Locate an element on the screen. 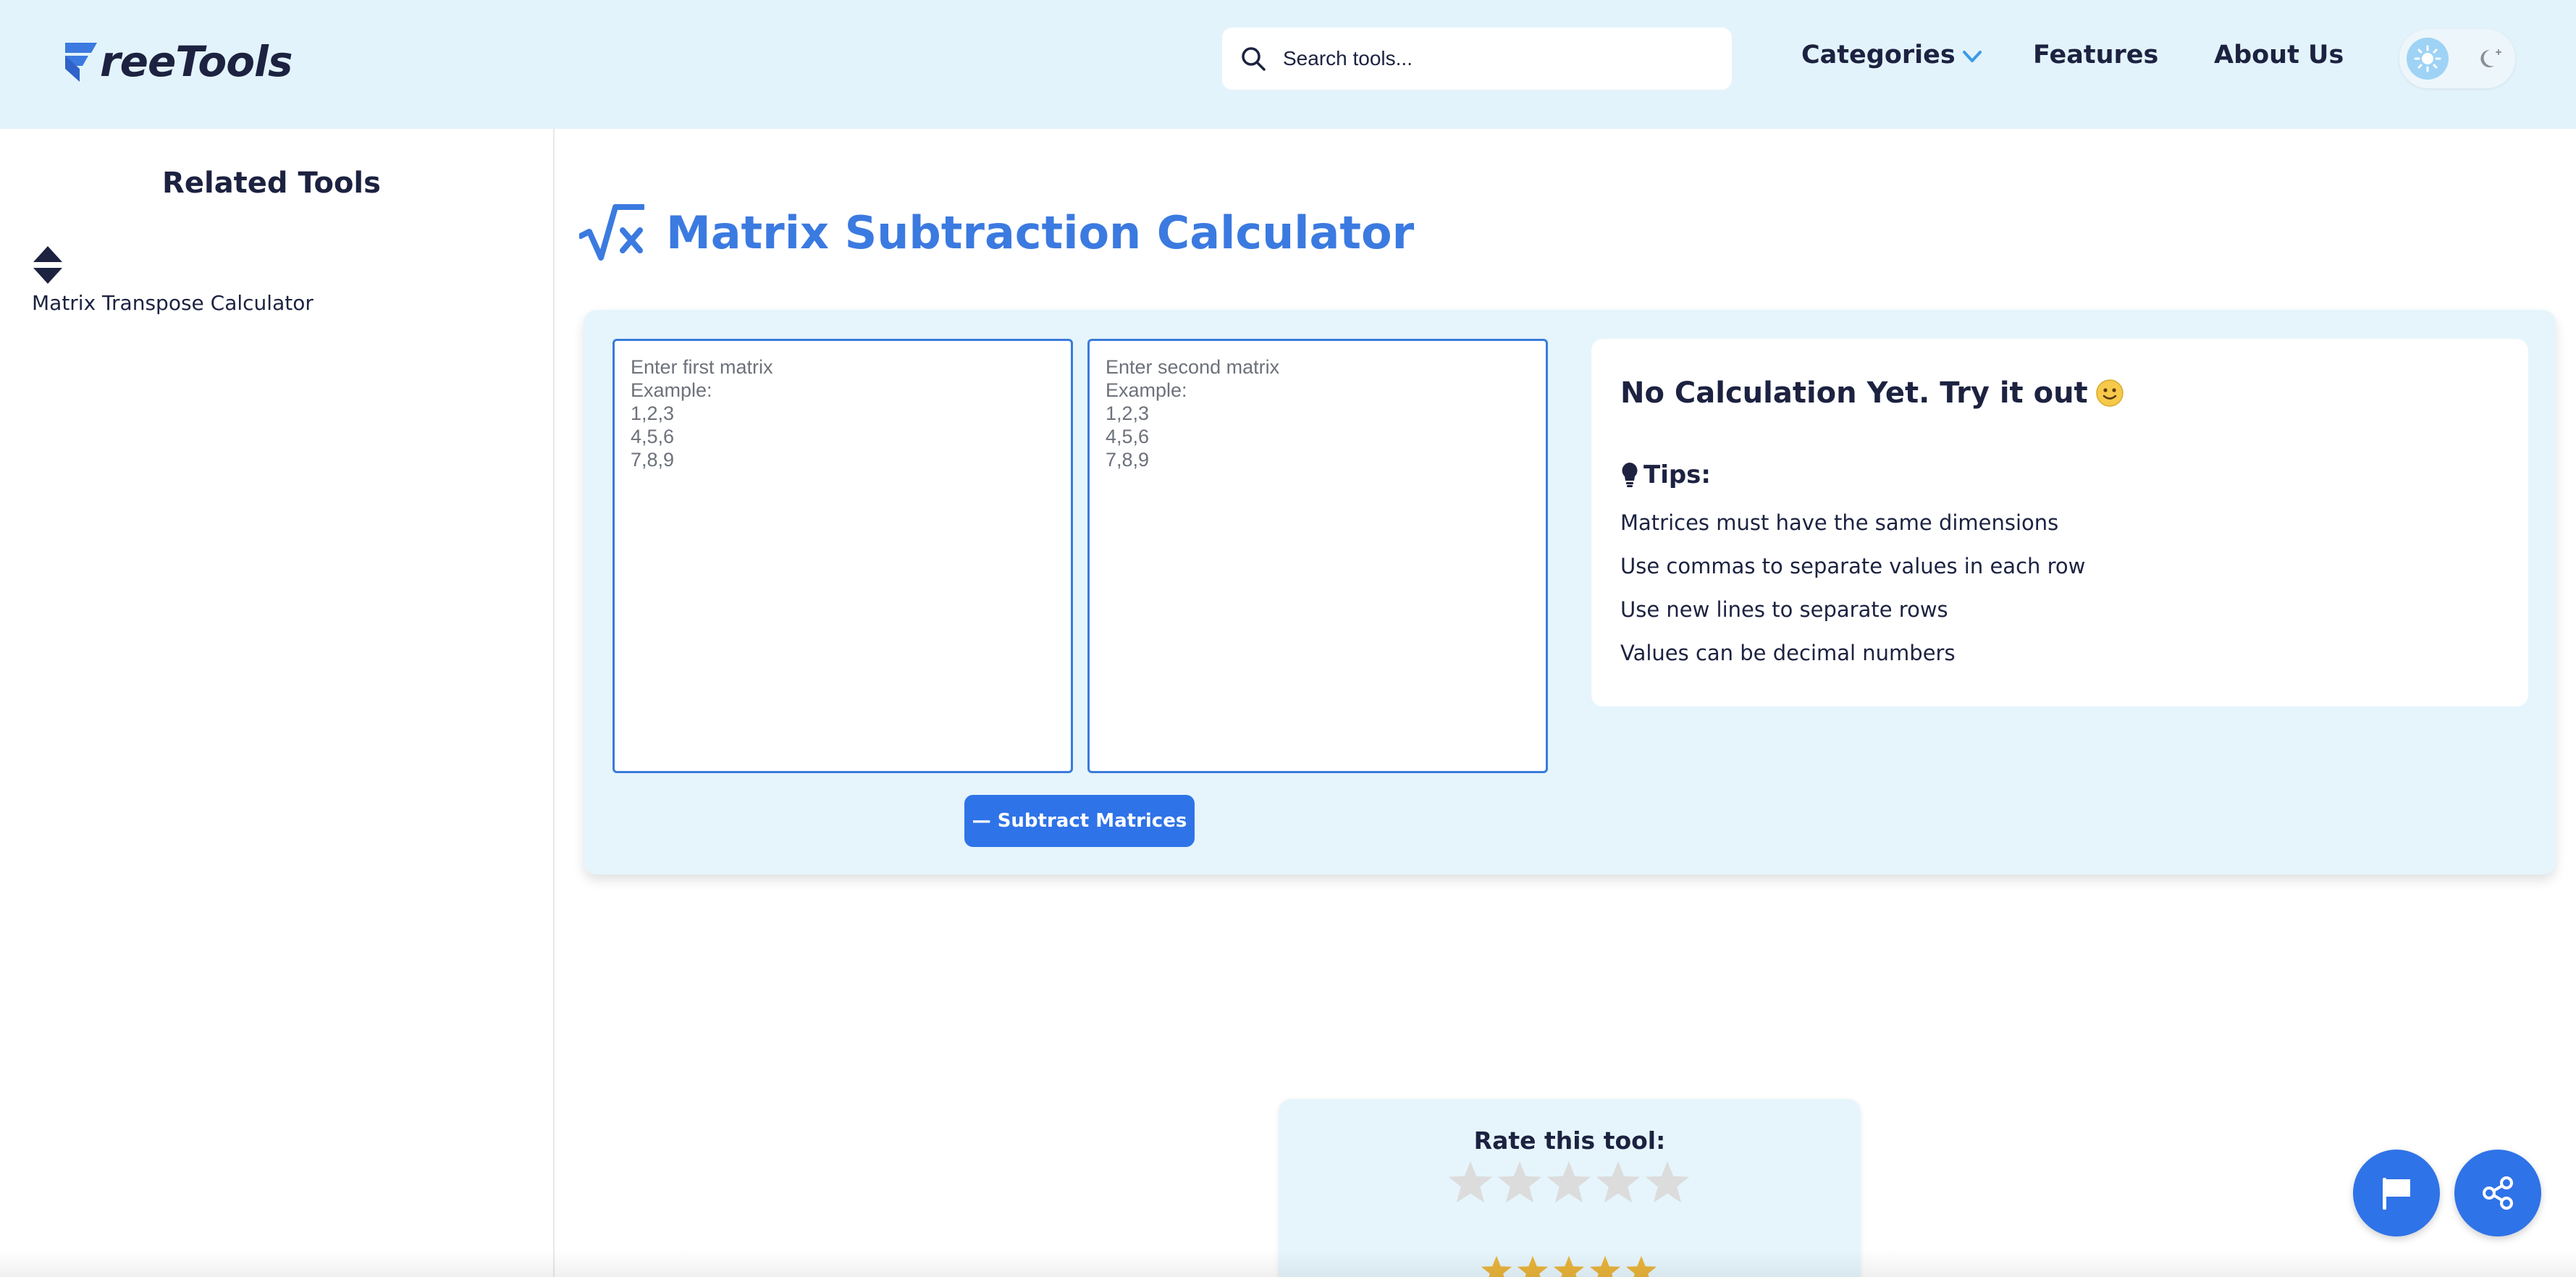  theme-toggle is located at coordinates (2457, 58).